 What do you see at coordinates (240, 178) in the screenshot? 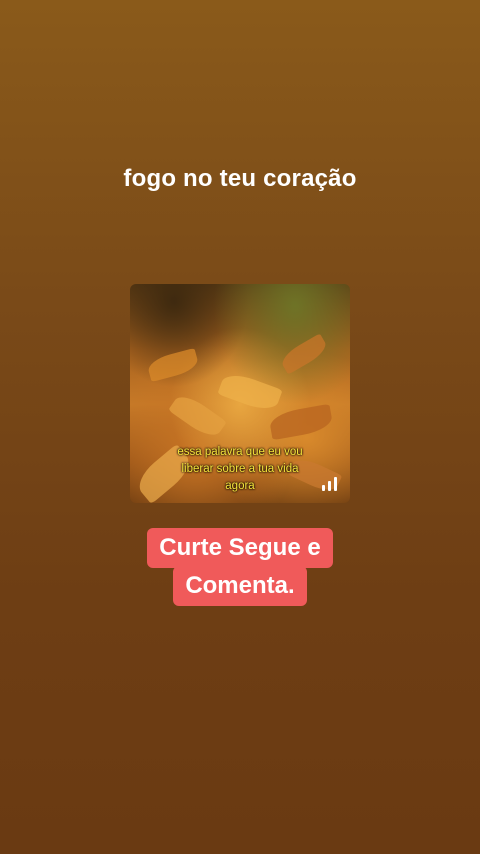
I see `story-headline: fogo no teu coração` at bounding box center [240, 178].